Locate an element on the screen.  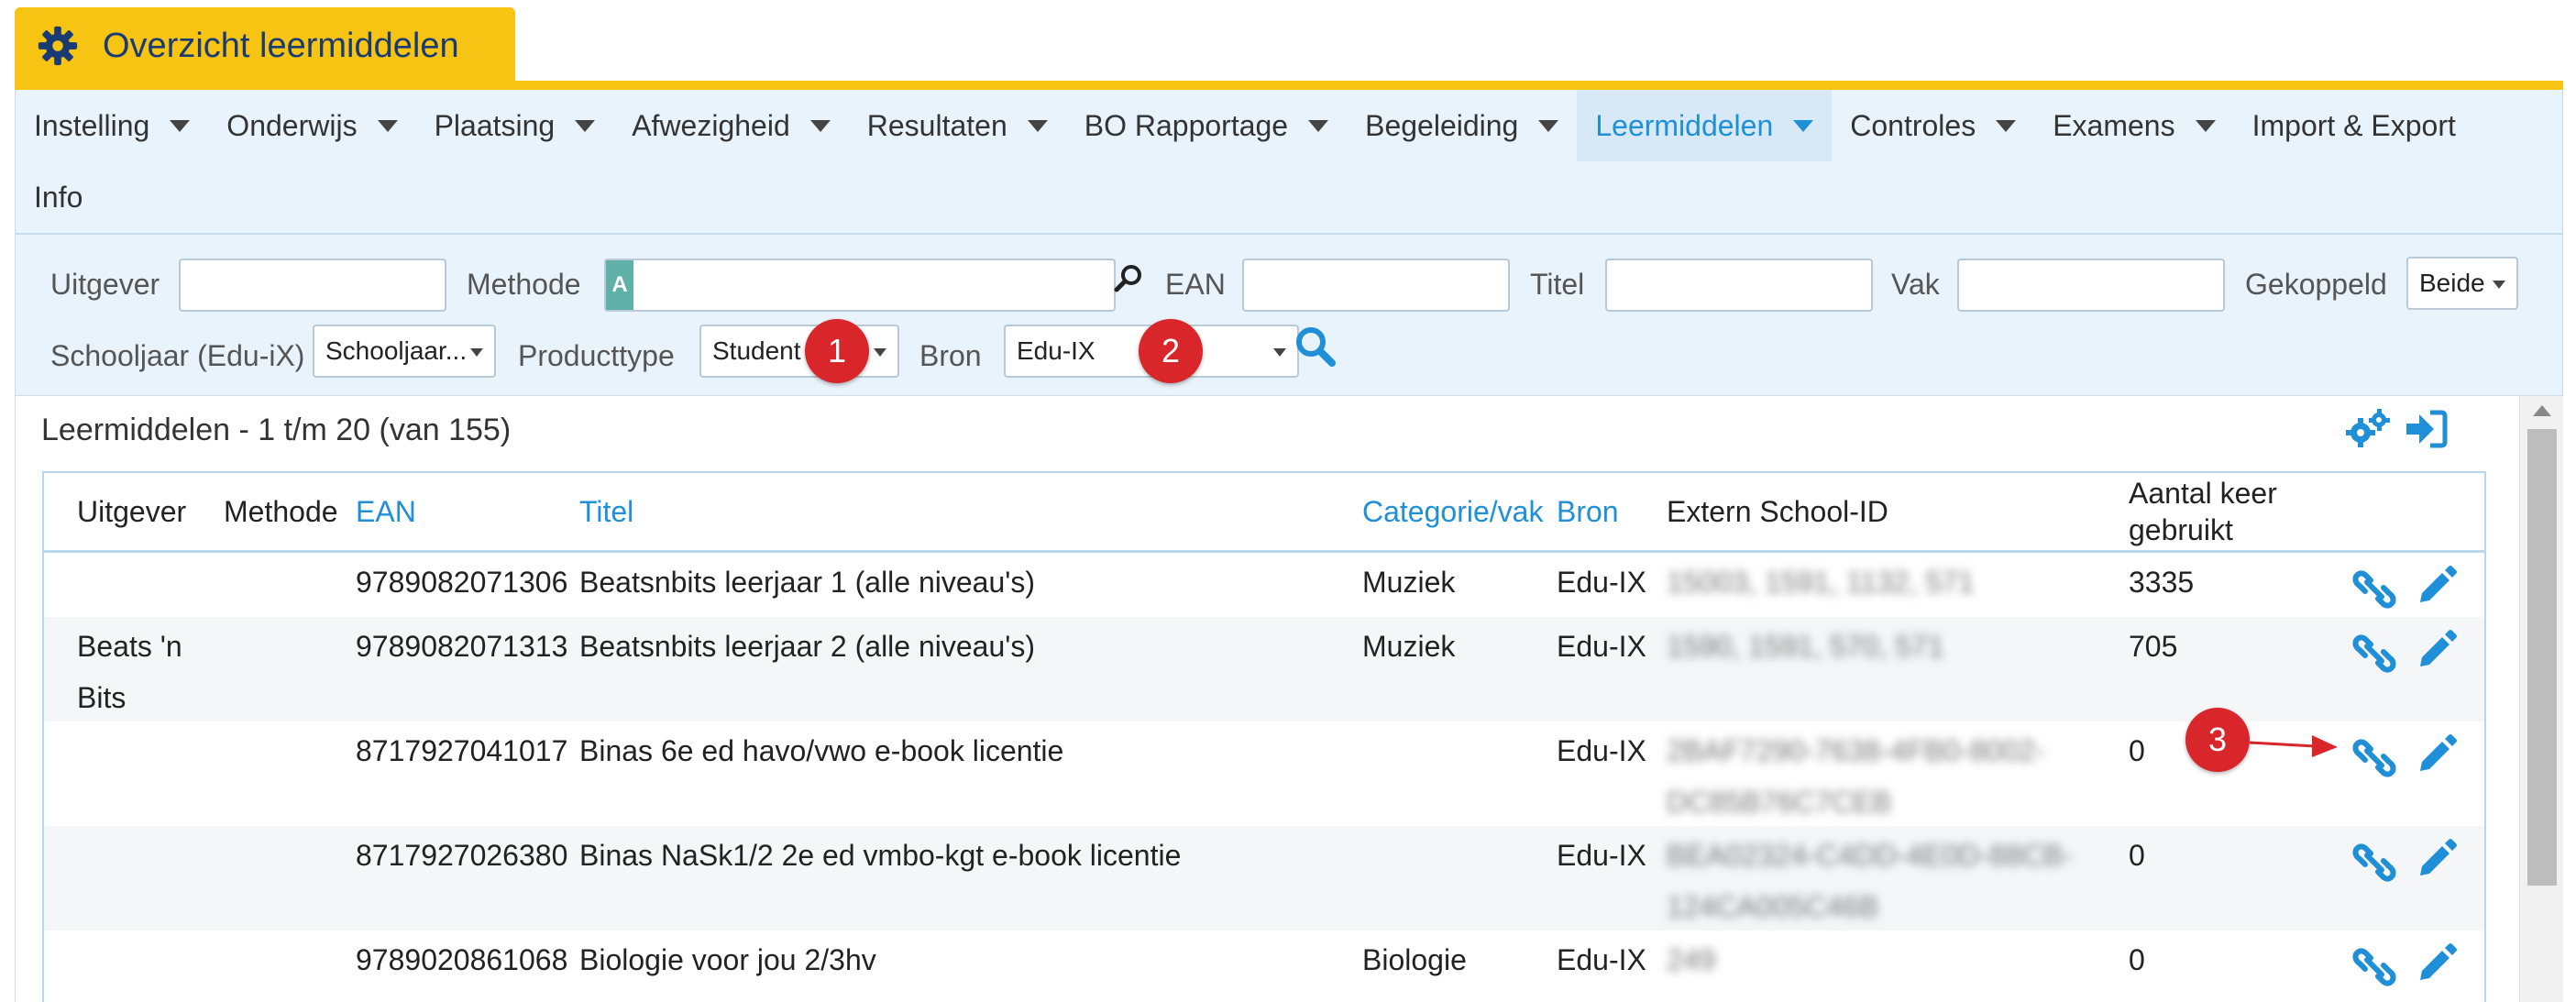
column-header-categorie: Categorie/vak is located at coordinates (1452, 512).